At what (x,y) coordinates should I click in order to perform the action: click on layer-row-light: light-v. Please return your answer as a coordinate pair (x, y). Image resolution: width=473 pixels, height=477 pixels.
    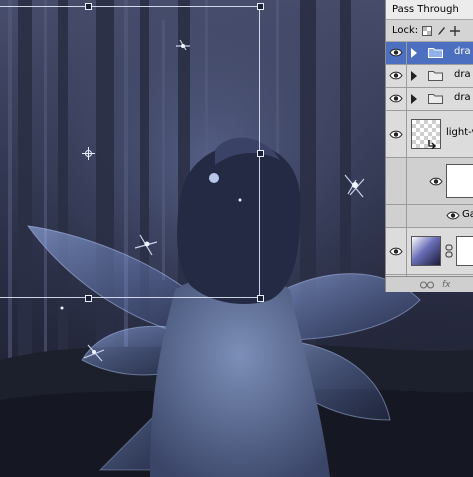
    Looking at the image, I should click on (429, 134).